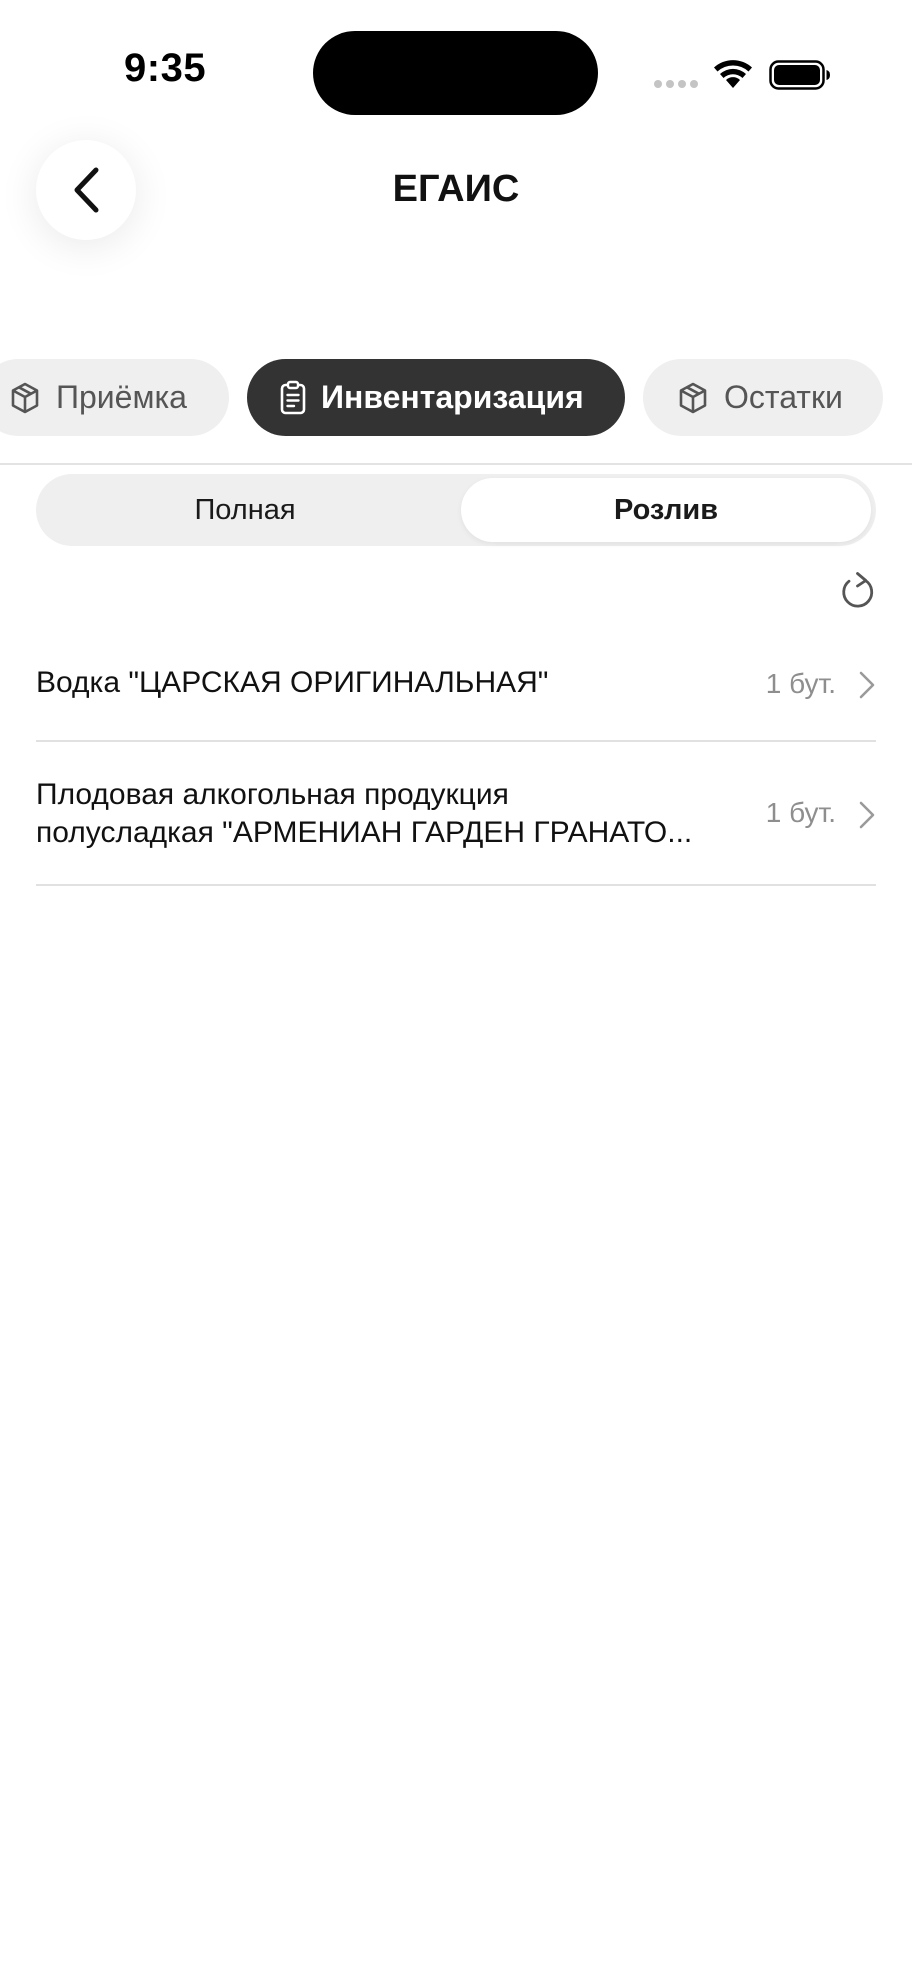 The image size is (912, 1982). What do you see at coordinates (452, 397) in the screenshot?
I see `tab-inventory-label: Инвентаризация` at bounding box center [452, 397].